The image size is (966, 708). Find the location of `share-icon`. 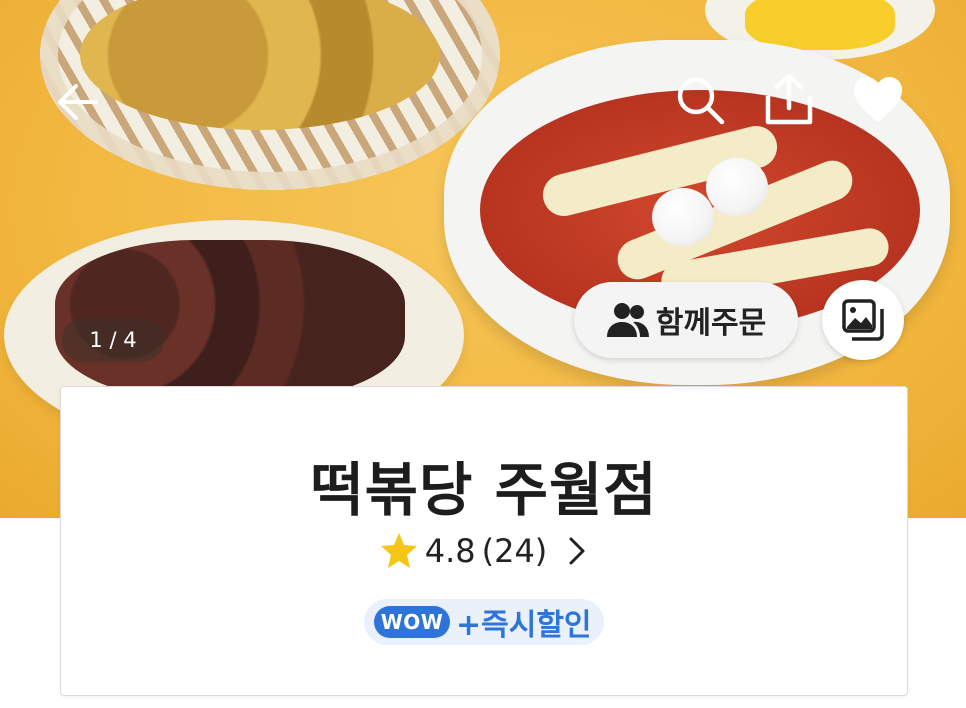

share-icon is located at coordinates (789, 99).